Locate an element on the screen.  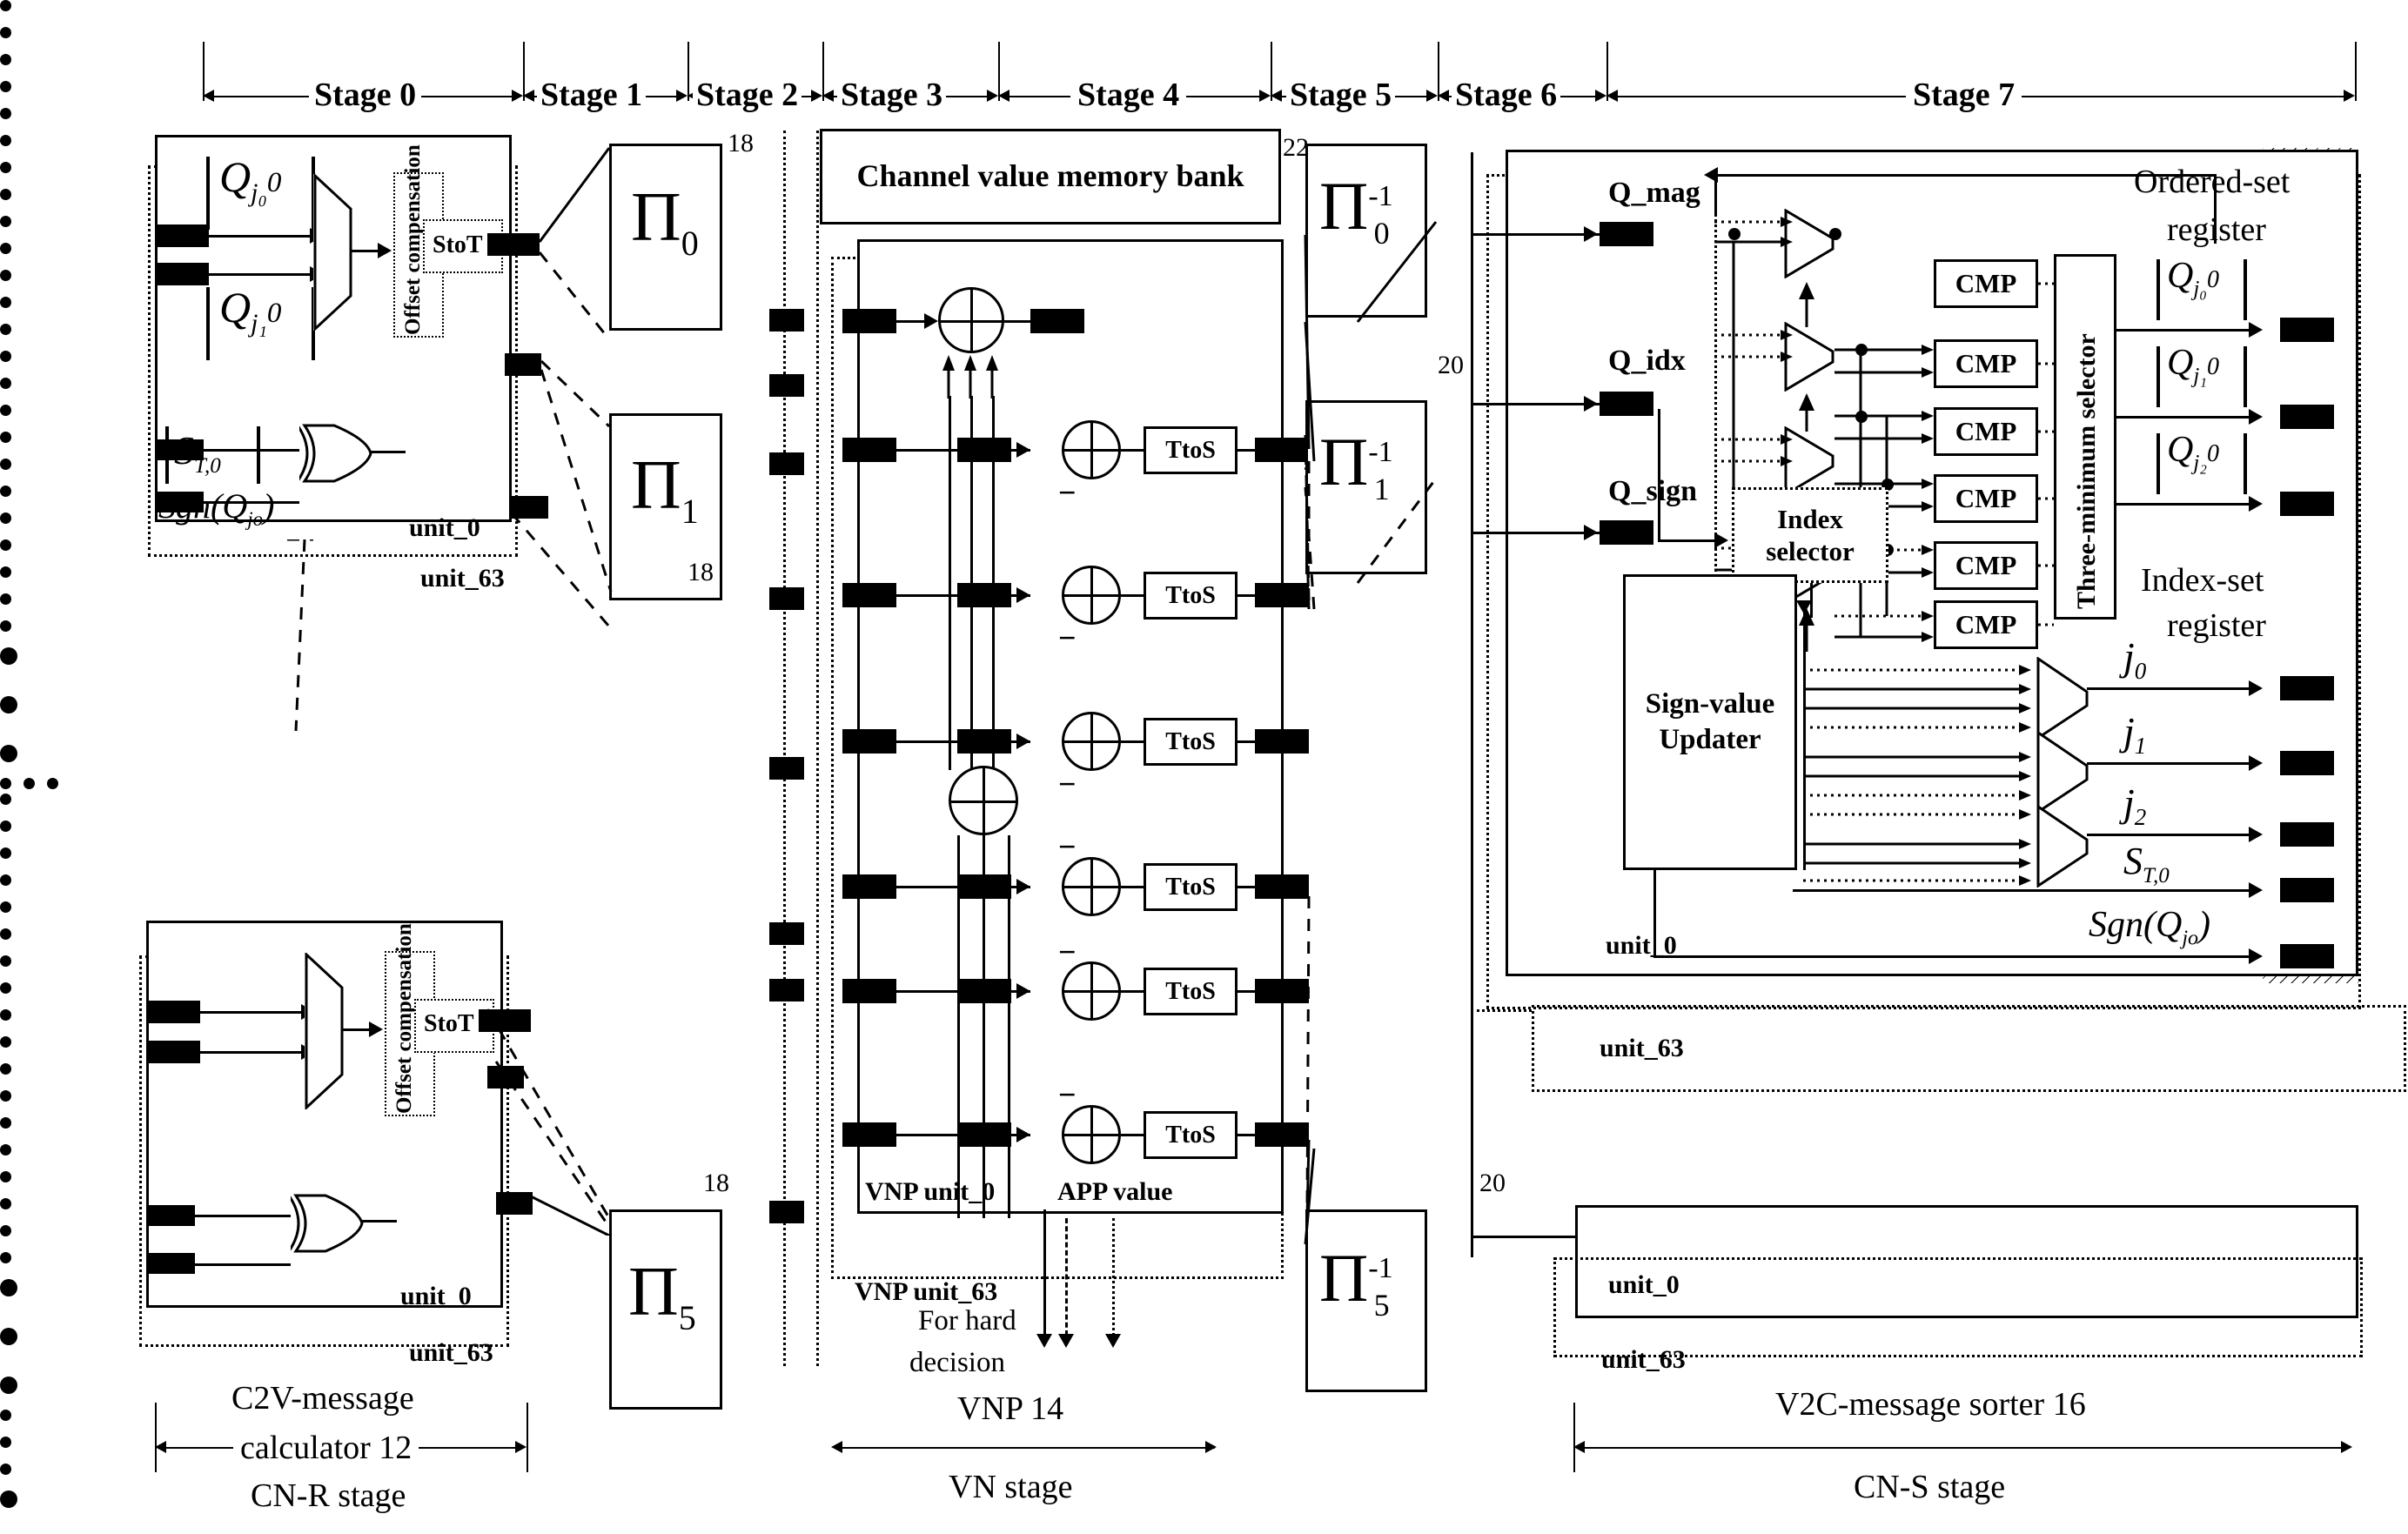
c2v-b-unit63-label: unit_63 is located at coordinates (451, 1352).